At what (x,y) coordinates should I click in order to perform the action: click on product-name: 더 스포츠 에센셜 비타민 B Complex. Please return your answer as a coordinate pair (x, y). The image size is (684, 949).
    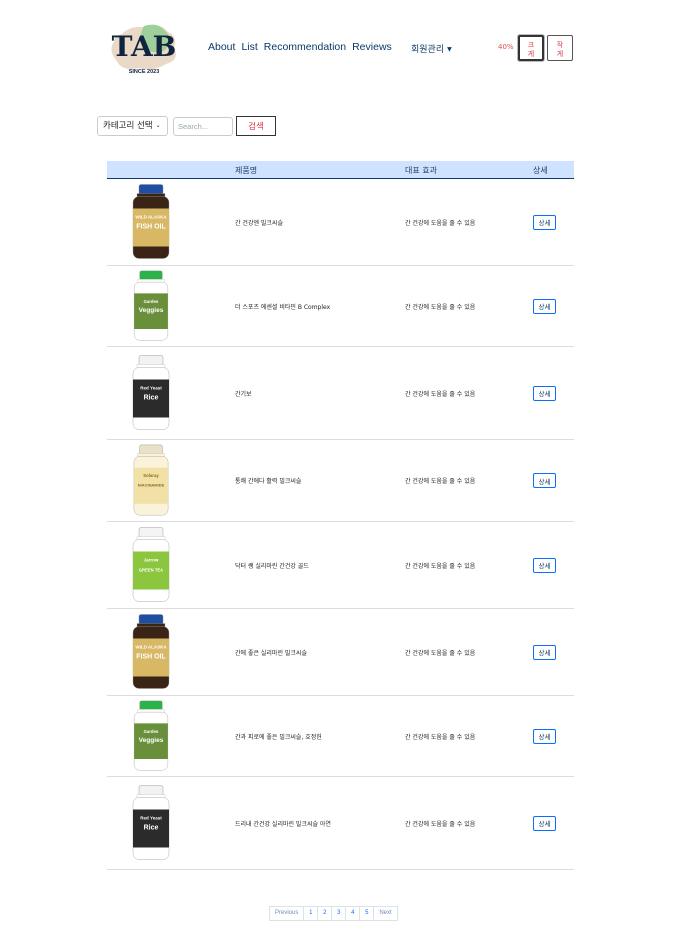
    Looking at the image, I should click on (283, 307).